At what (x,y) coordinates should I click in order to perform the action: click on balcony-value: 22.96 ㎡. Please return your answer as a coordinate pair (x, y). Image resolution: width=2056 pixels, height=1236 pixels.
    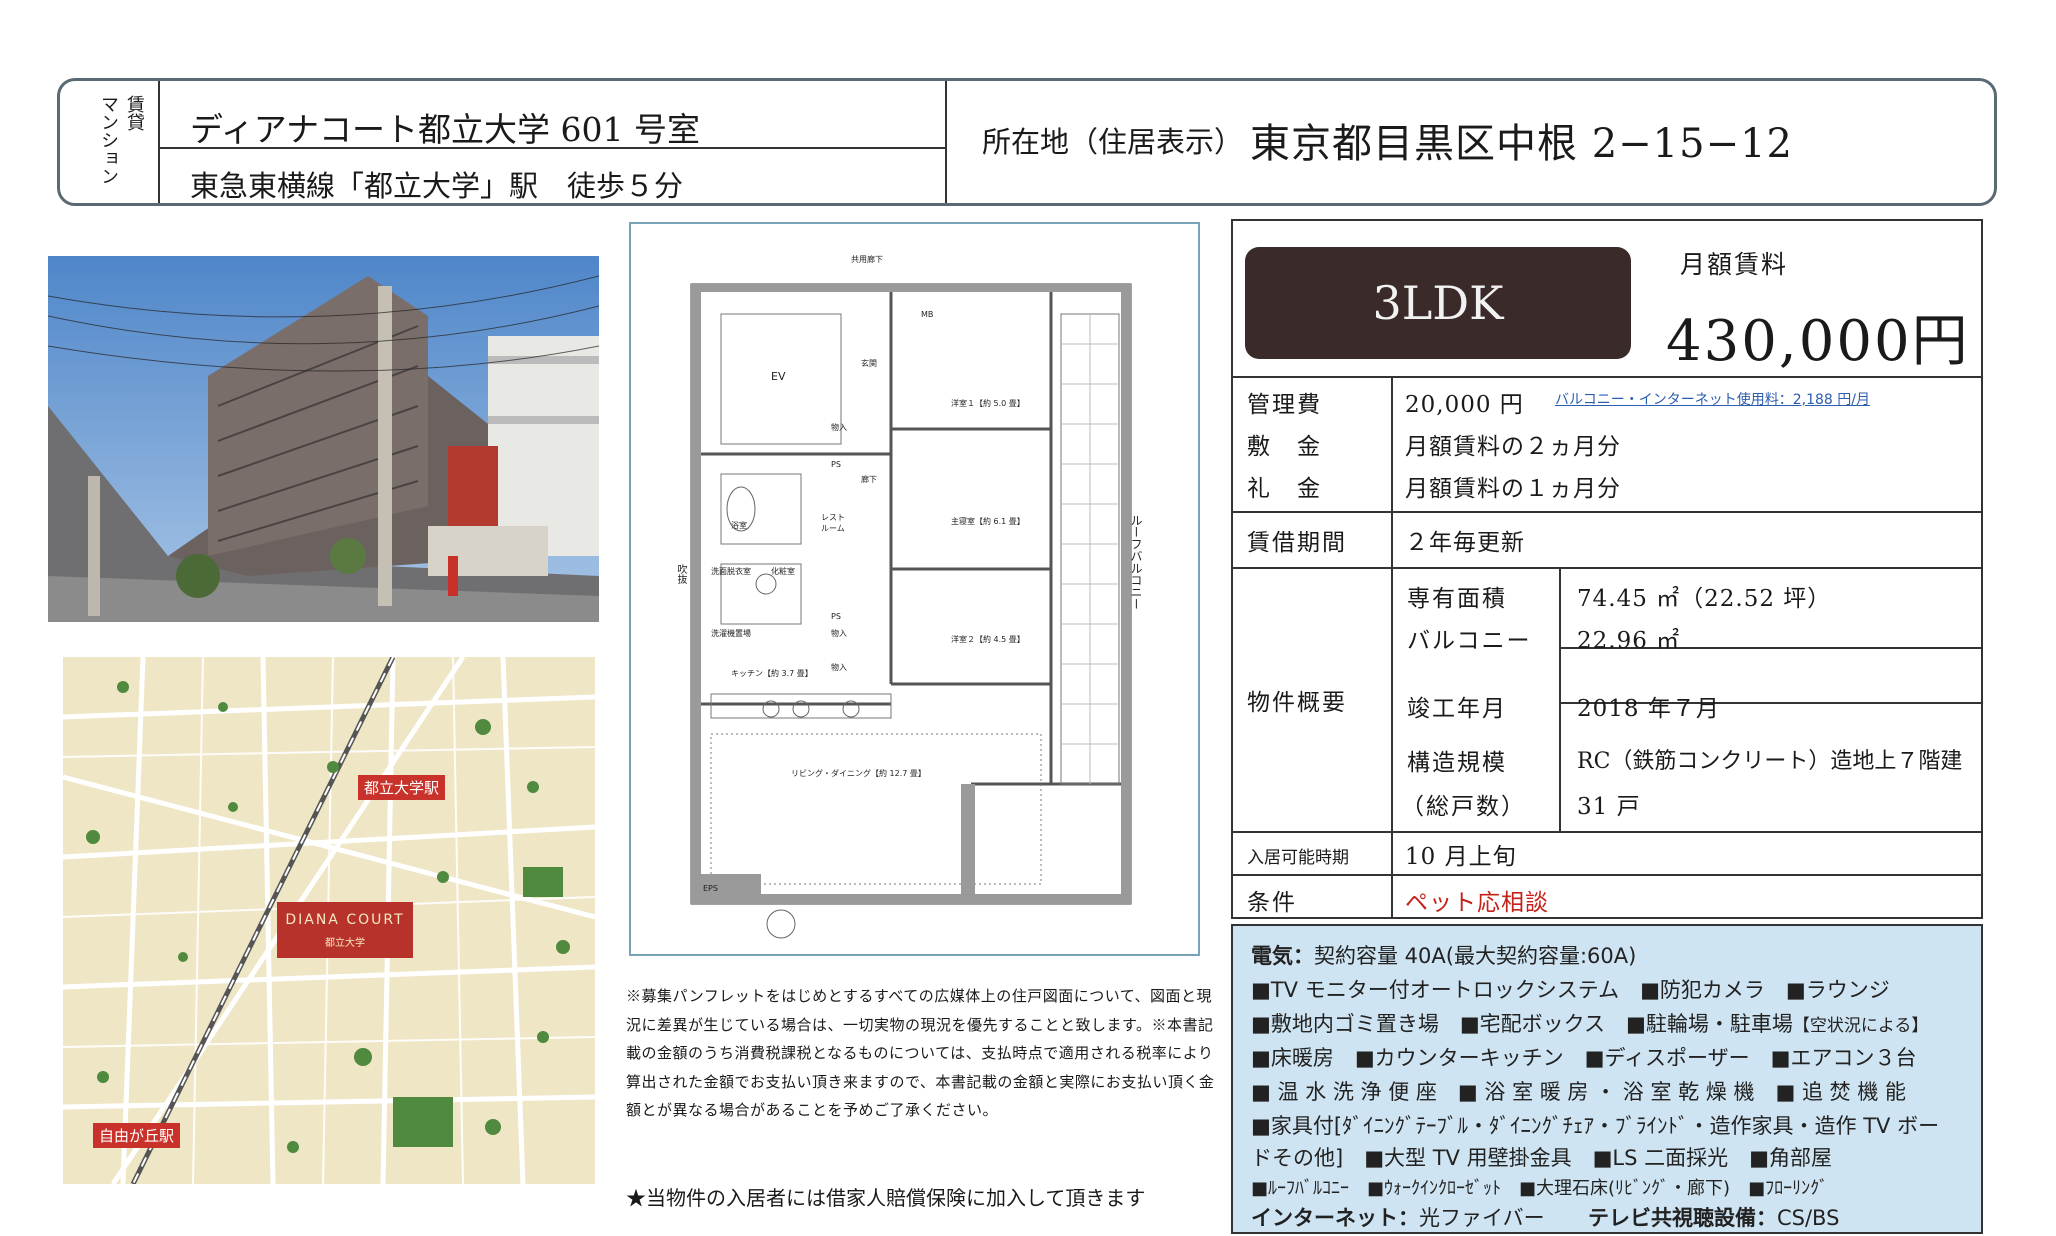
    Looking at the image, I should click on (1629, 641).